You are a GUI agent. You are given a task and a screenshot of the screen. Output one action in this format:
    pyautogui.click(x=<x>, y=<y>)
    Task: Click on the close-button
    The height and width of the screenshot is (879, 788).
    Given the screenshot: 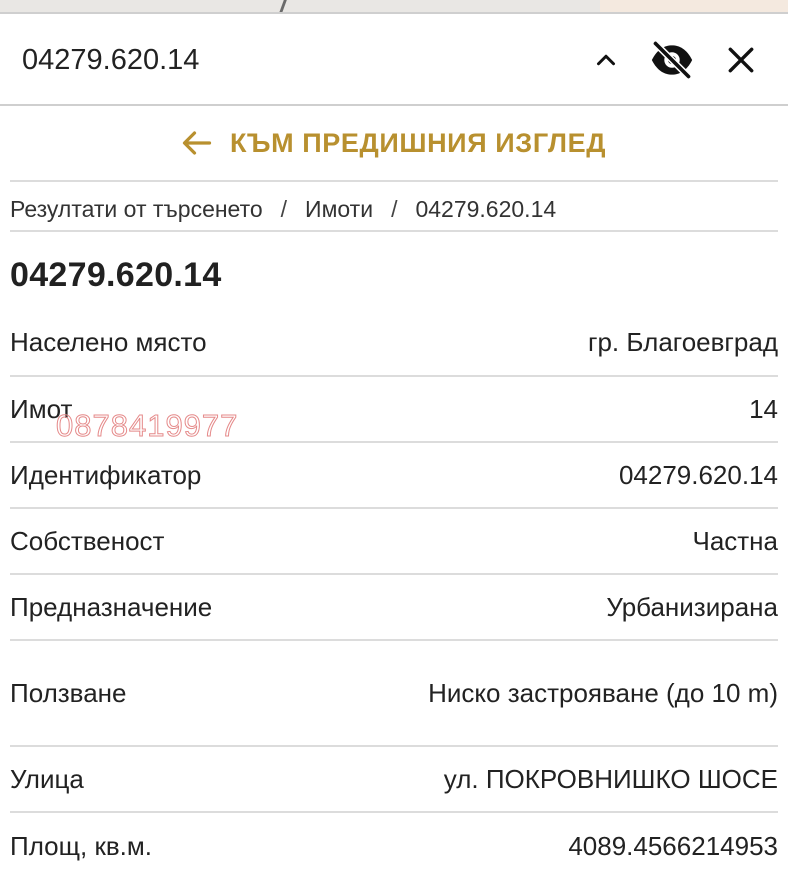 What is the action you would take?
    pyautogui.click(x=741, y=60)
    